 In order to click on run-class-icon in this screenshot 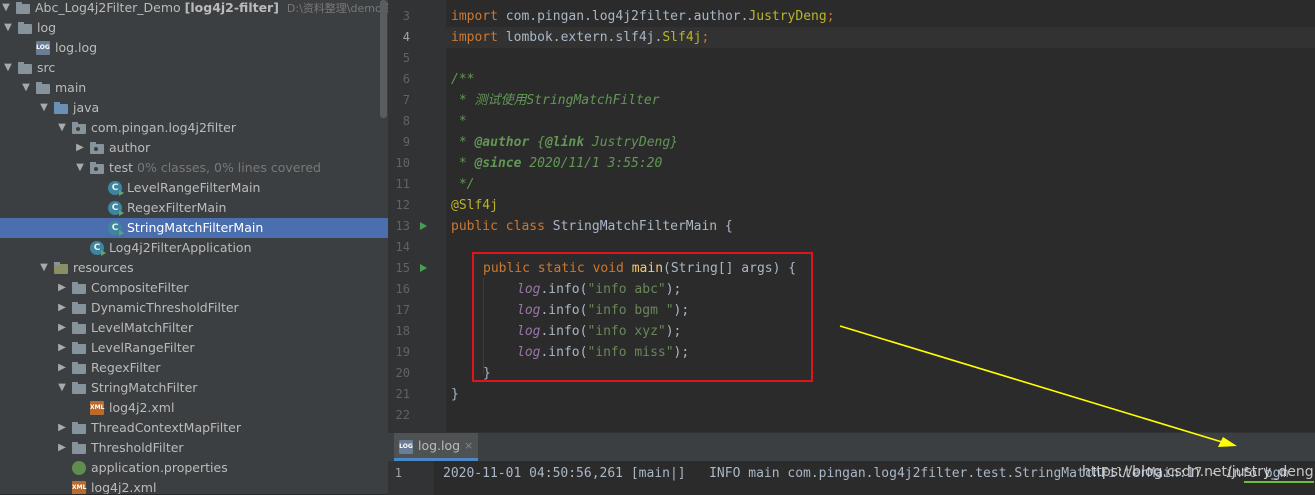, I will do `click(423, 226)`.